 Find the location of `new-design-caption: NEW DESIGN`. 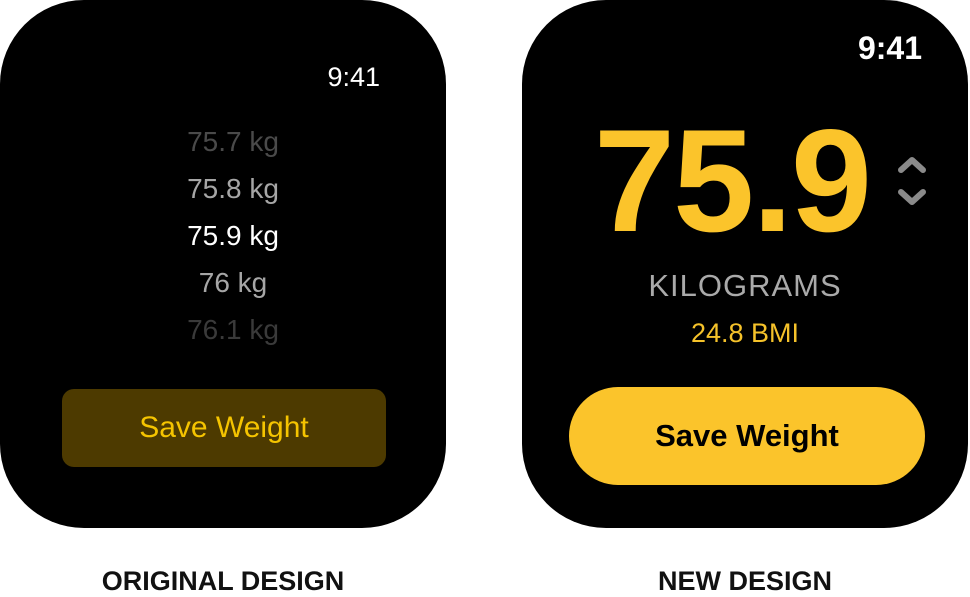

new-design-caption: NEW DESIGN is located at coordinates (744, 581).